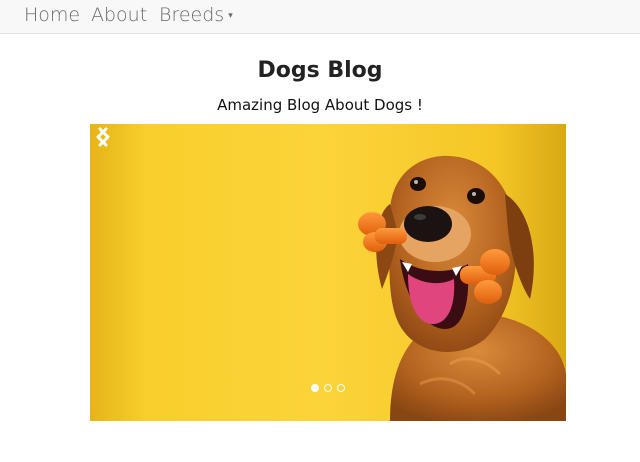  What do you see at coordinates (52, 15) in the screenshot?
I see `nav-home-link: Home` at bounding box center [52, 15].